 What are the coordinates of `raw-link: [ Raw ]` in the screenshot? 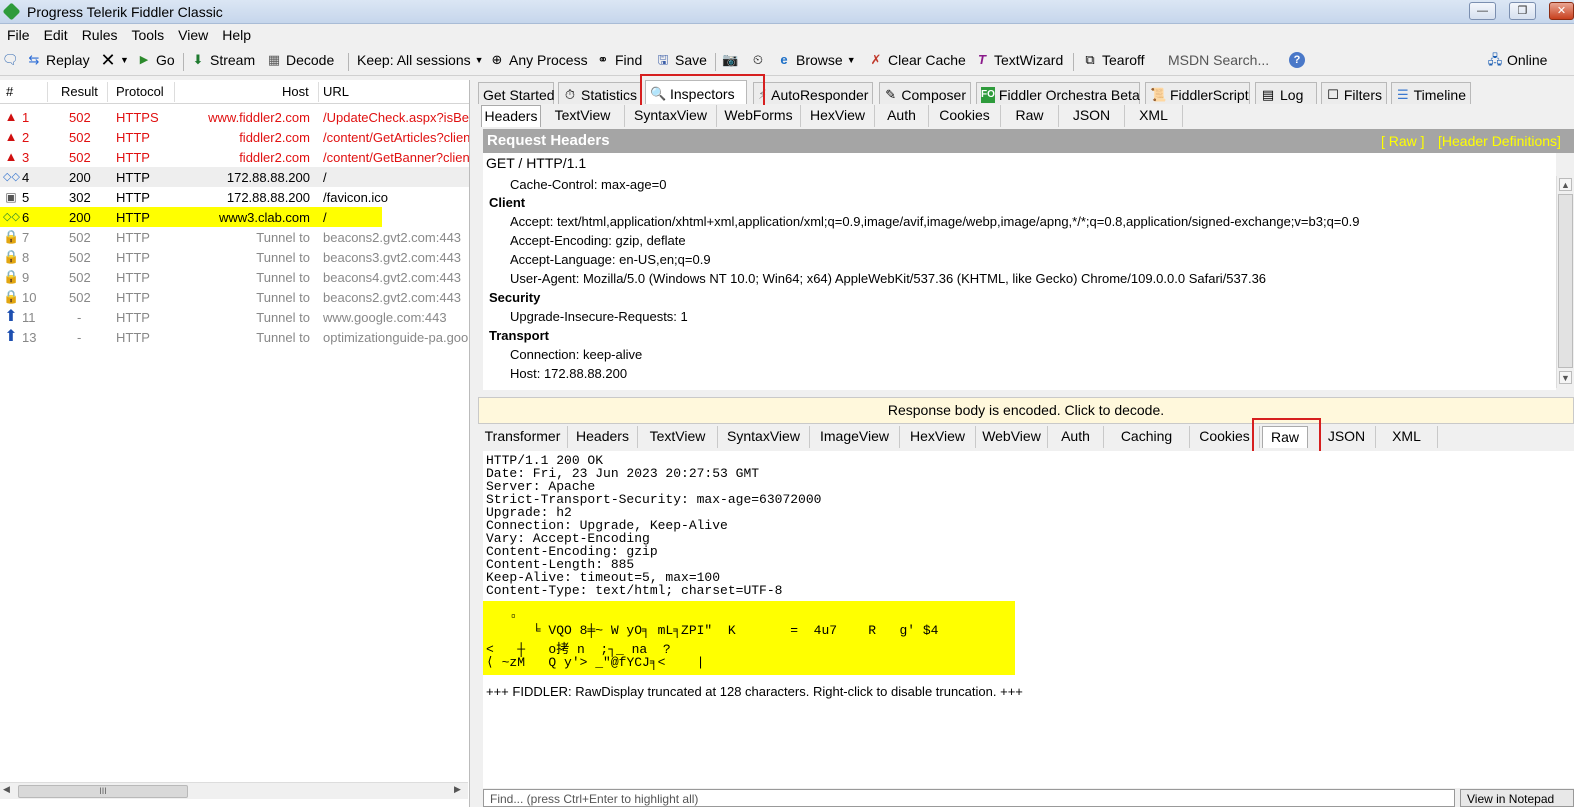 It's located at (1403, 141).